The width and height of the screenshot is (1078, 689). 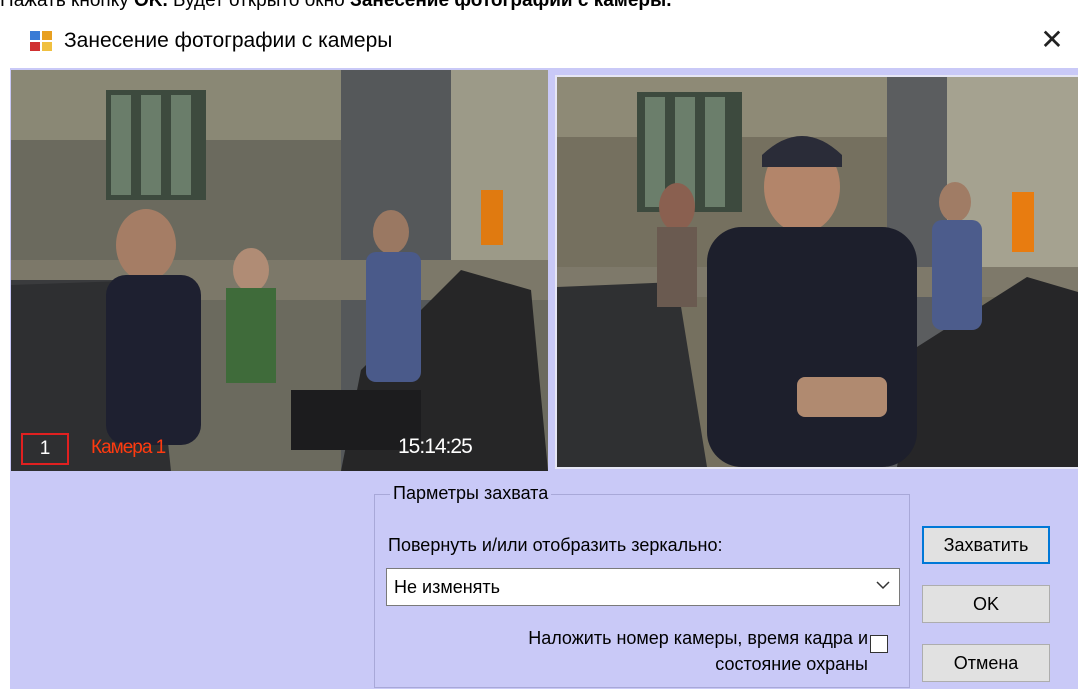 What do you see at coordinates (128, 447) in the screenshot?
I see `camera-name-overlay: Камера 1` at bounding box center [128, 447].